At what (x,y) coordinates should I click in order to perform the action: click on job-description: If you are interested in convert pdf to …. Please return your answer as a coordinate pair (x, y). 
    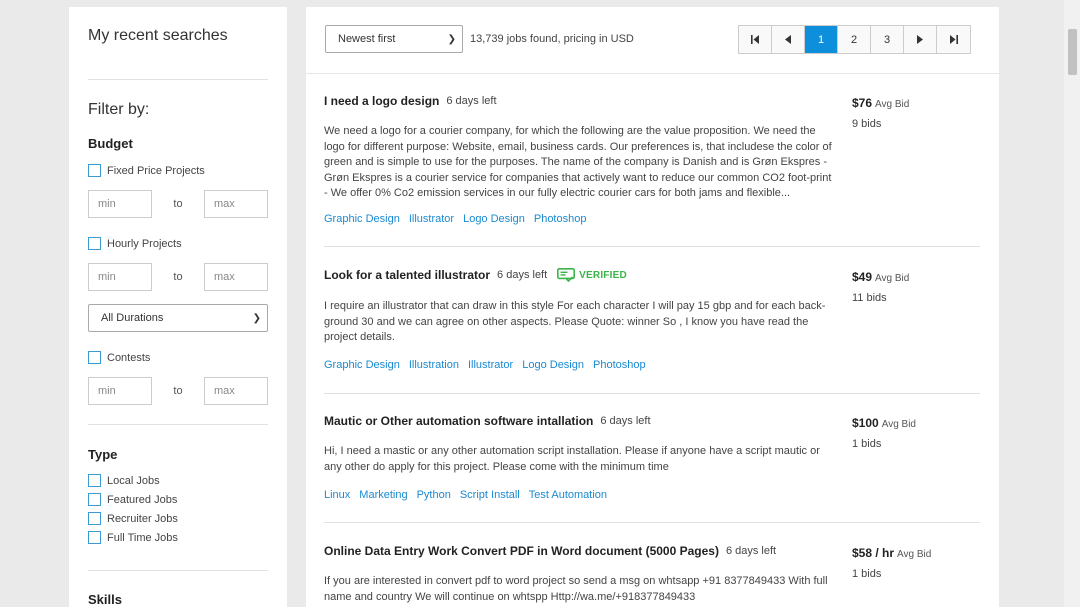
    Looking at the image, I should click on (576, 589).